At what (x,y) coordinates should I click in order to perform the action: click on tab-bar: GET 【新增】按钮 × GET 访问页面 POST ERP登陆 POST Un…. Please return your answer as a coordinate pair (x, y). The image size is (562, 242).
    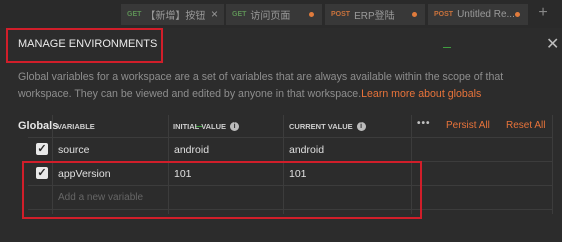
    Looking at the image, I should click on (281, 14).